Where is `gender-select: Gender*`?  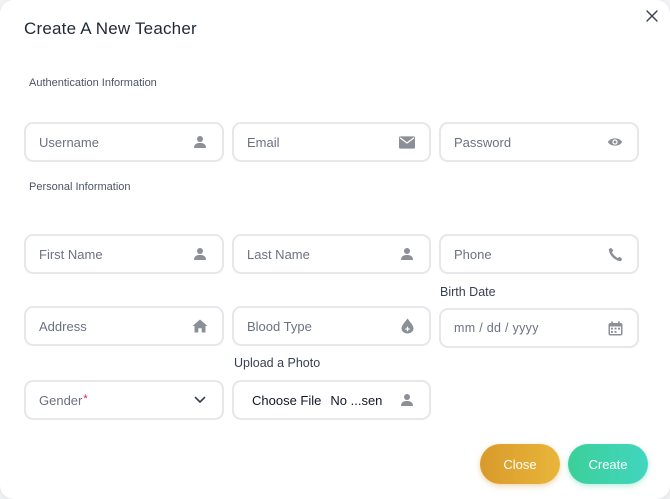 gender-select: Gender* is located at coordinates (124, 400).